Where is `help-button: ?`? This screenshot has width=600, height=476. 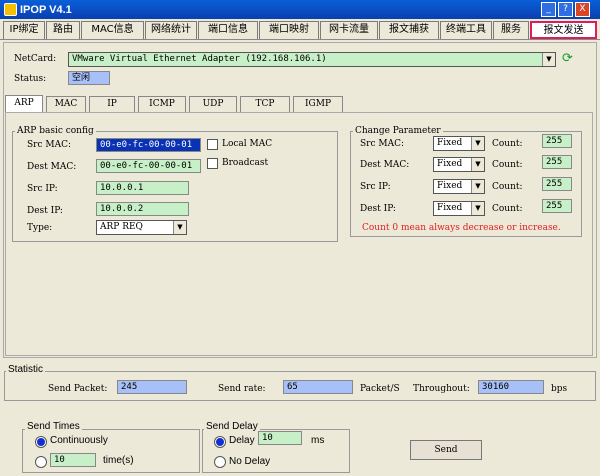
help-button: ? is located at coordinates (565, 9).